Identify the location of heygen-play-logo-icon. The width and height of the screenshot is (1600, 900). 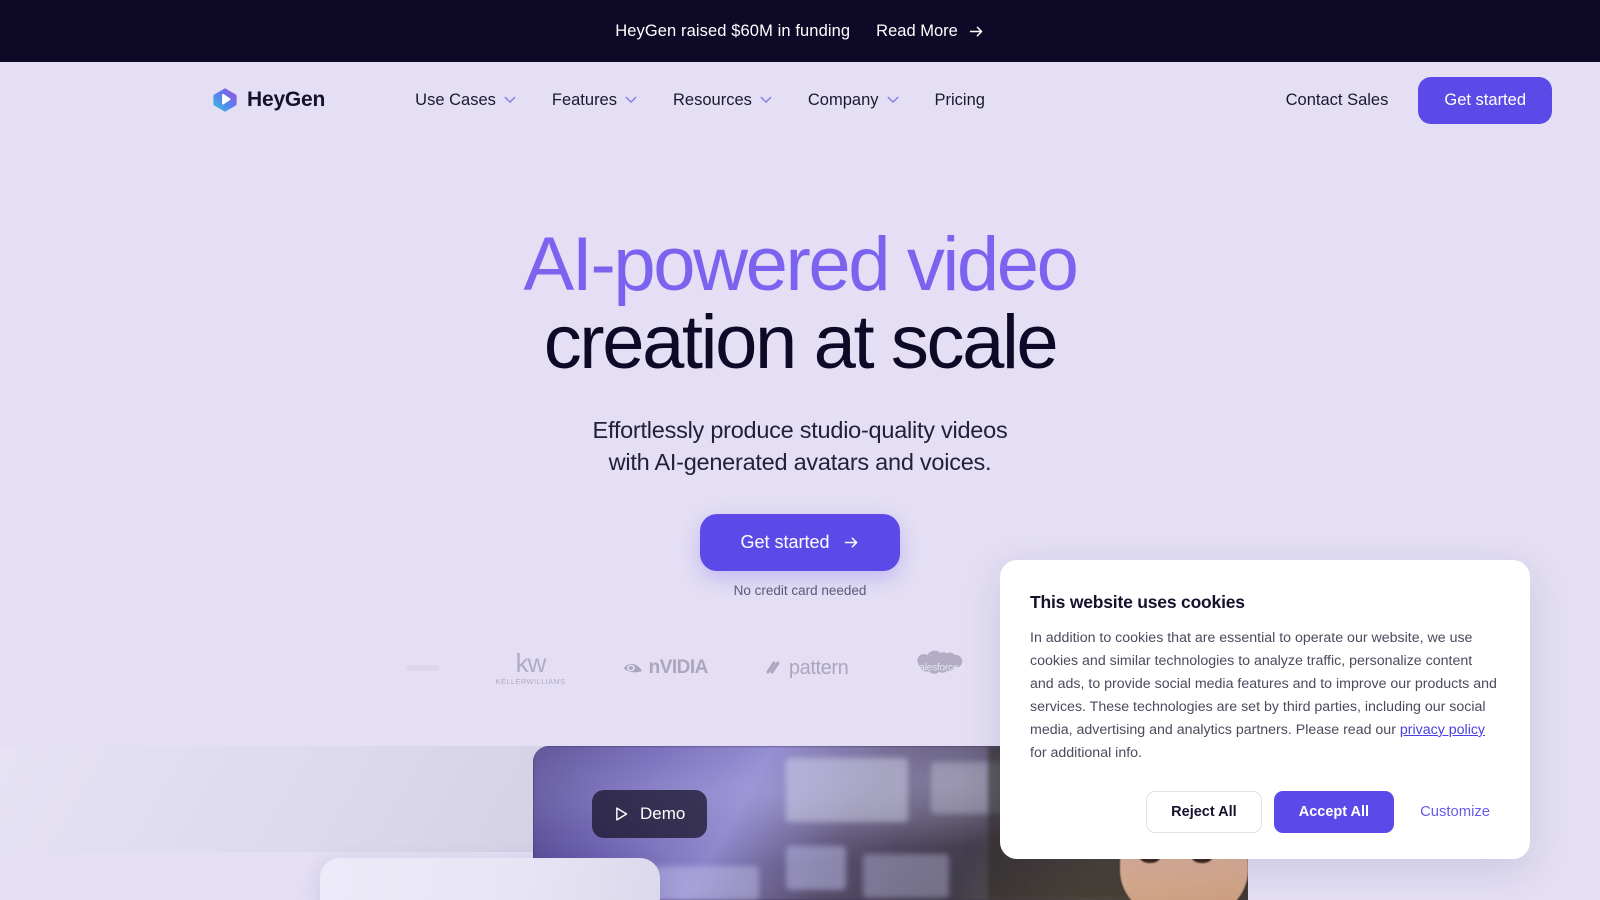
(225, 100).